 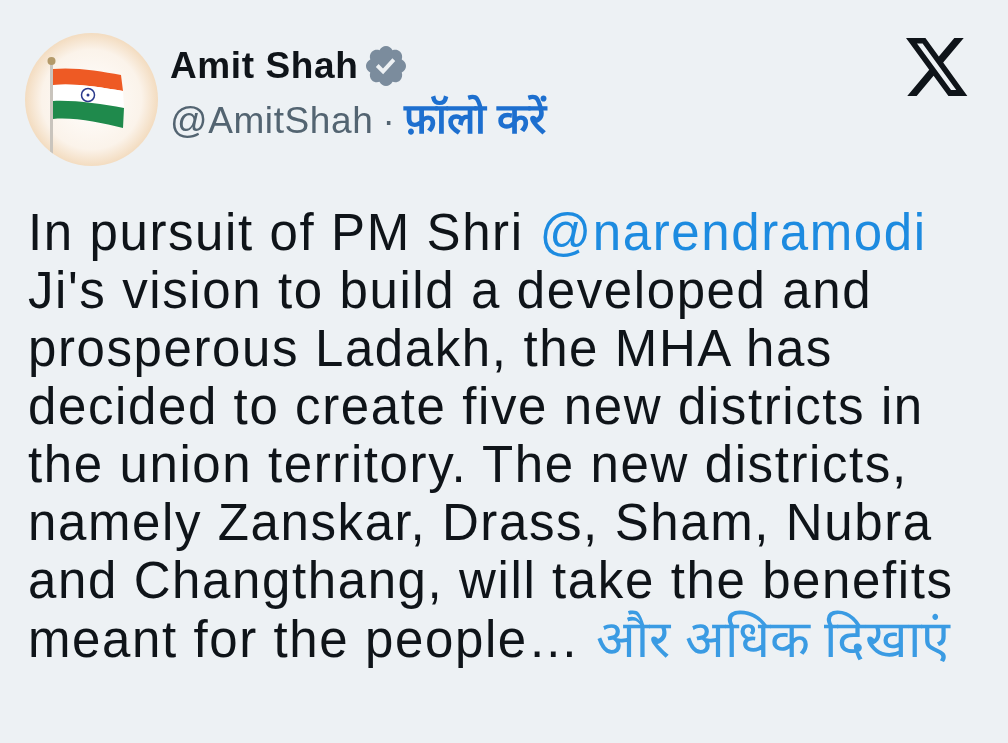 I want to click on mention-link: @narendramodi, so click(x=733, y=232).